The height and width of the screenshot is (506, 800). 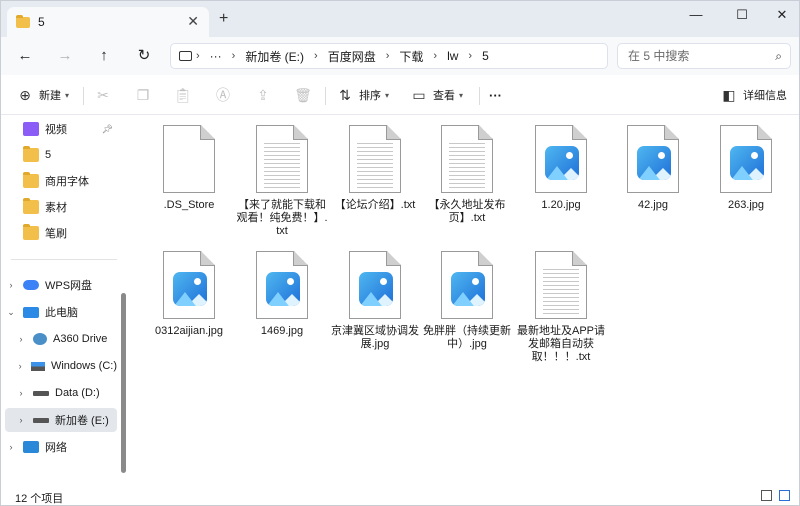 I want to click on file-name: 【论坛介绍】.txt, so click(x=375, y=205).